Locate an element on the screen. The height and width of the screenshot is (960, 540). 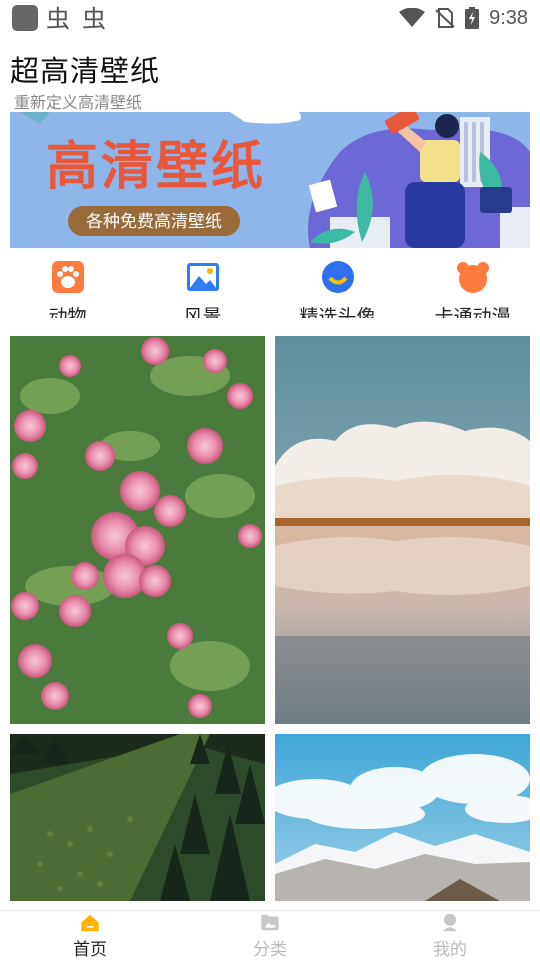
bottom-navigation: 首页 分类 我的 is located at coordinates (270, 935).